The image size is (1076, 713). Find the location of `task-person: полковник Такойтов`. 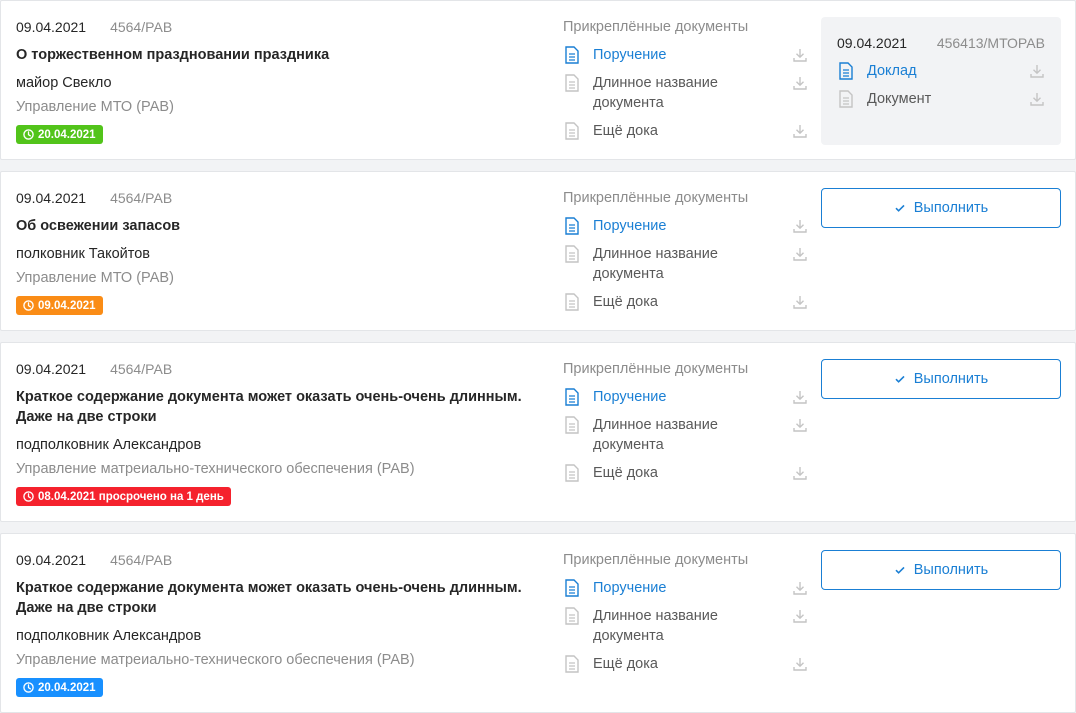

task-person: полковник Такойтов is located at coordinates (83, 254).